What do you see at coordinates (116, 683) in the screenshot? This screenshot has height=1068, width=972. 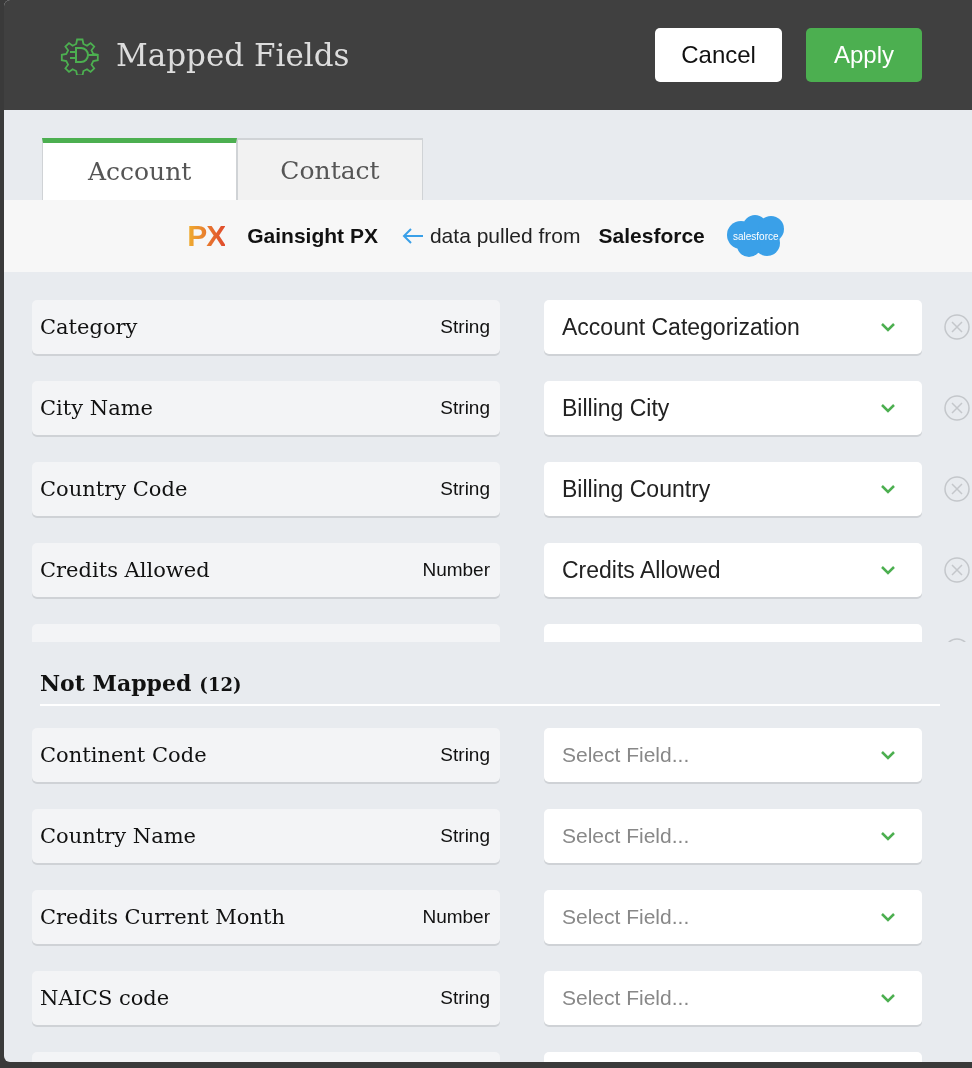 I see `section-title: Not Mapped` at bounding box center [116, 683].